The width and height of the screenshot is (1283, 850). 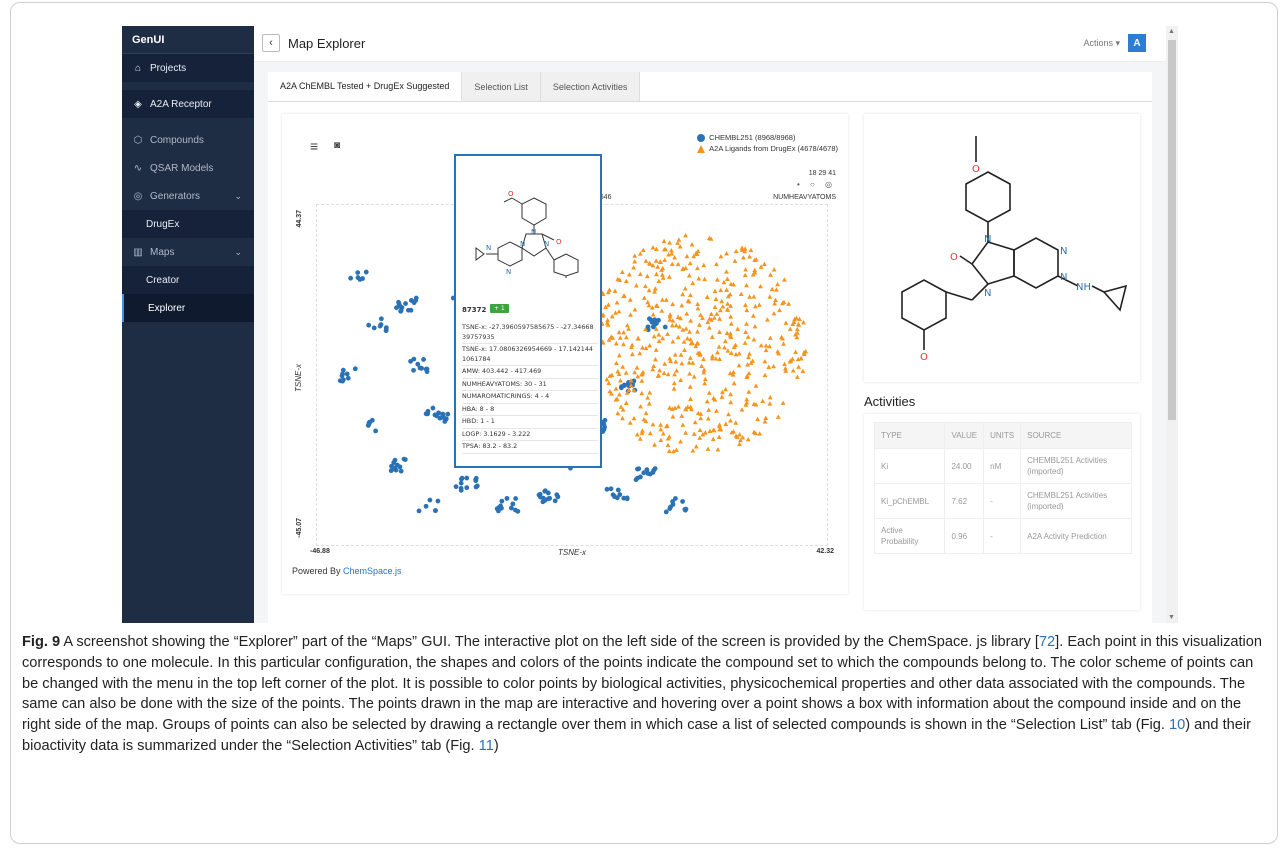 I want to click on sidebar-item-qsar-models: ∿ QSAR Models, so click(x=188, y=168).